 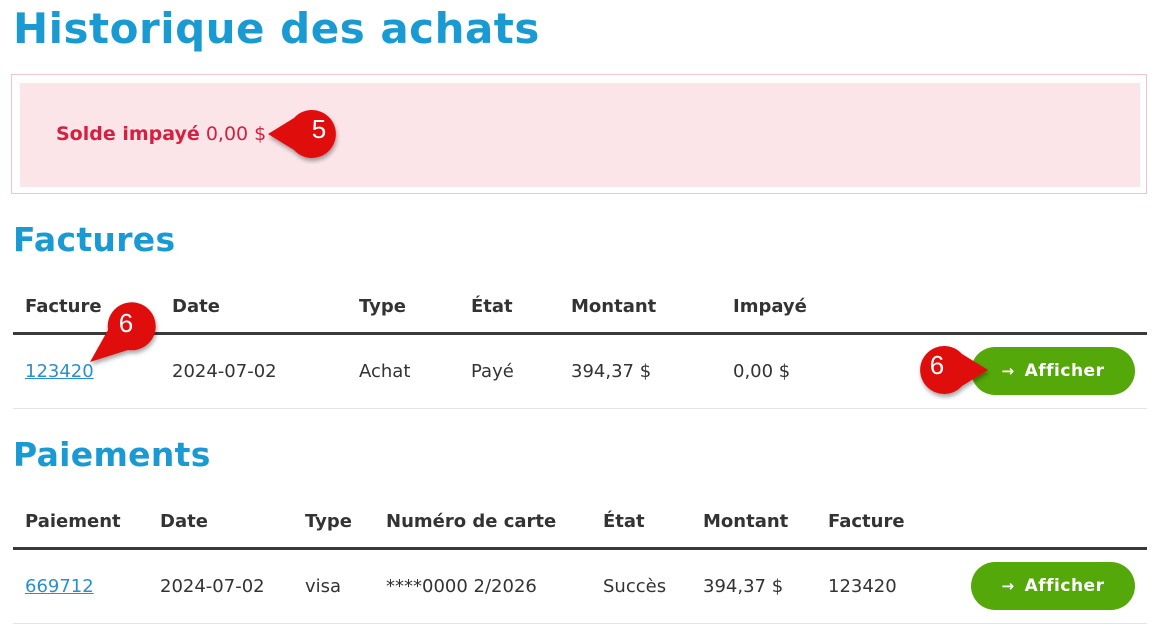 I want to click on unpaid-balance-value: 0,00 $, so click(x=236, y=134).